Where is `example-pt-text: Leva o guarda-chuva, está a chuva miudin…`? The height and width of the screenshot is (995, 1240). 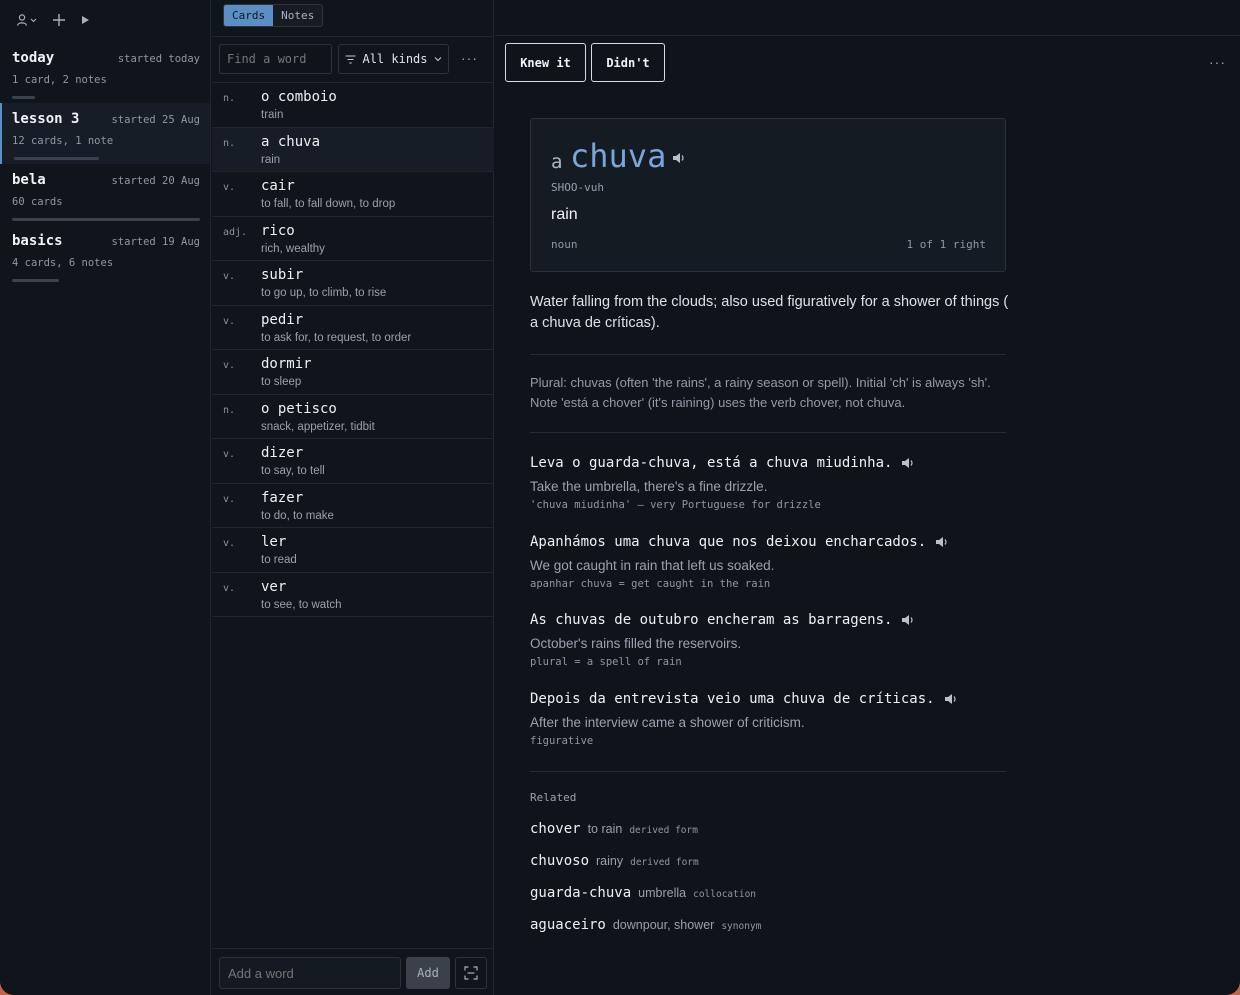 example-pt-text: Leva o guarda-chuva, está a chuva miudin… is located at coordinates (711, 463).